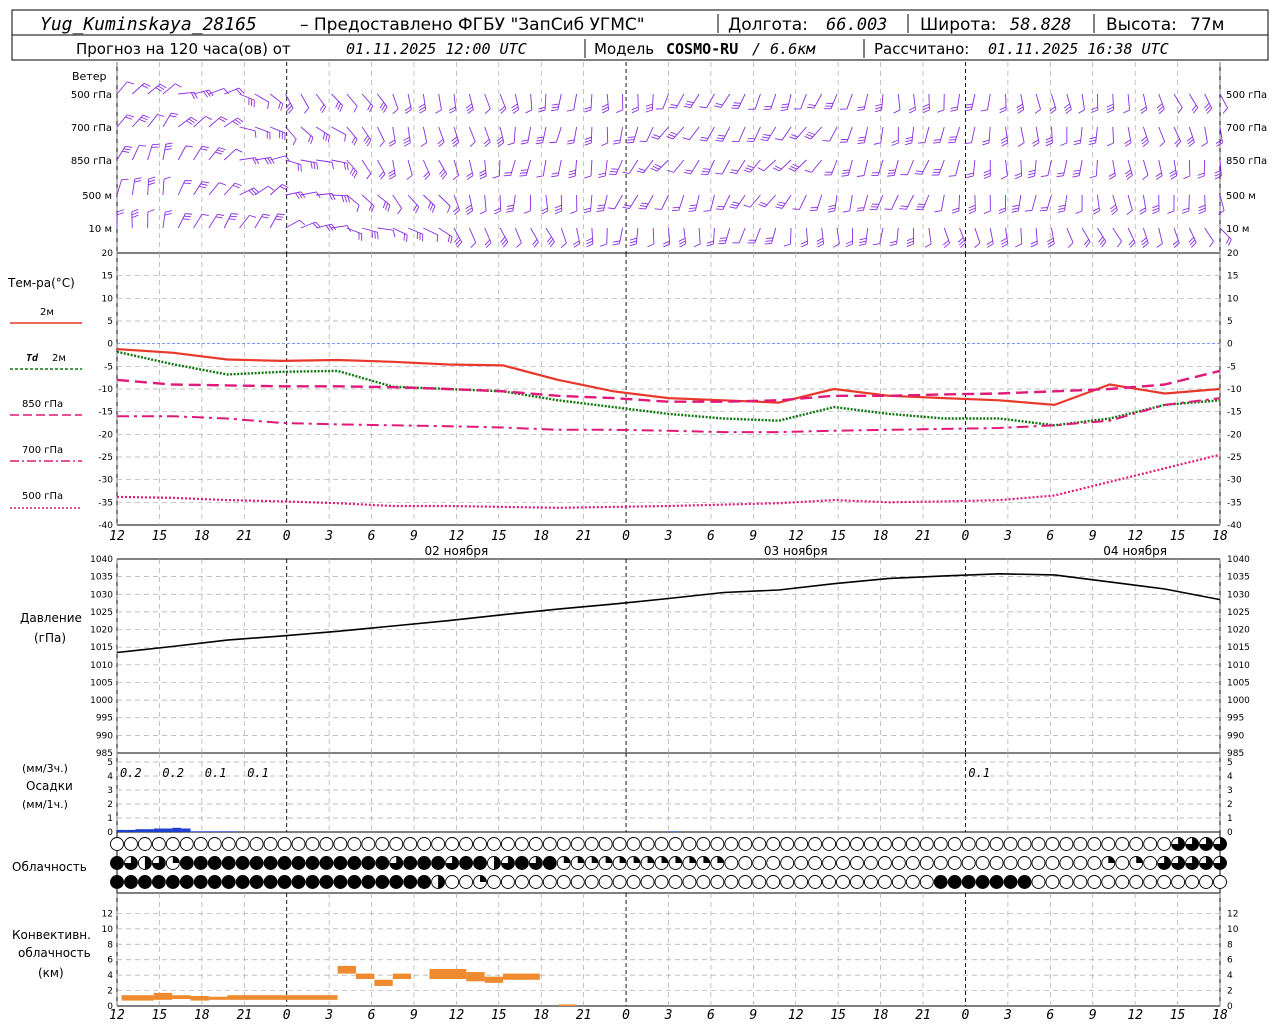 Image resolution: width=1280 pixels, height=1024 pixels. What do you see at coordinates (624, 49) in the screenshot?
I see `model-label: Модель` at bounding box center [624, 49].